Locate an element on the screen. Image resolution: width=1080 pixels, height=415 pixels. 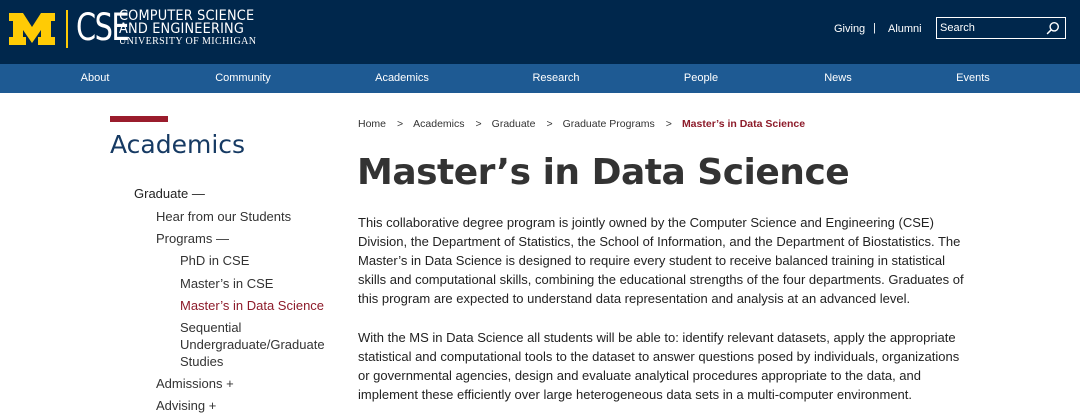
sidebar-item-sequential-line-1: Sequential is located at coordinates (210, 328).